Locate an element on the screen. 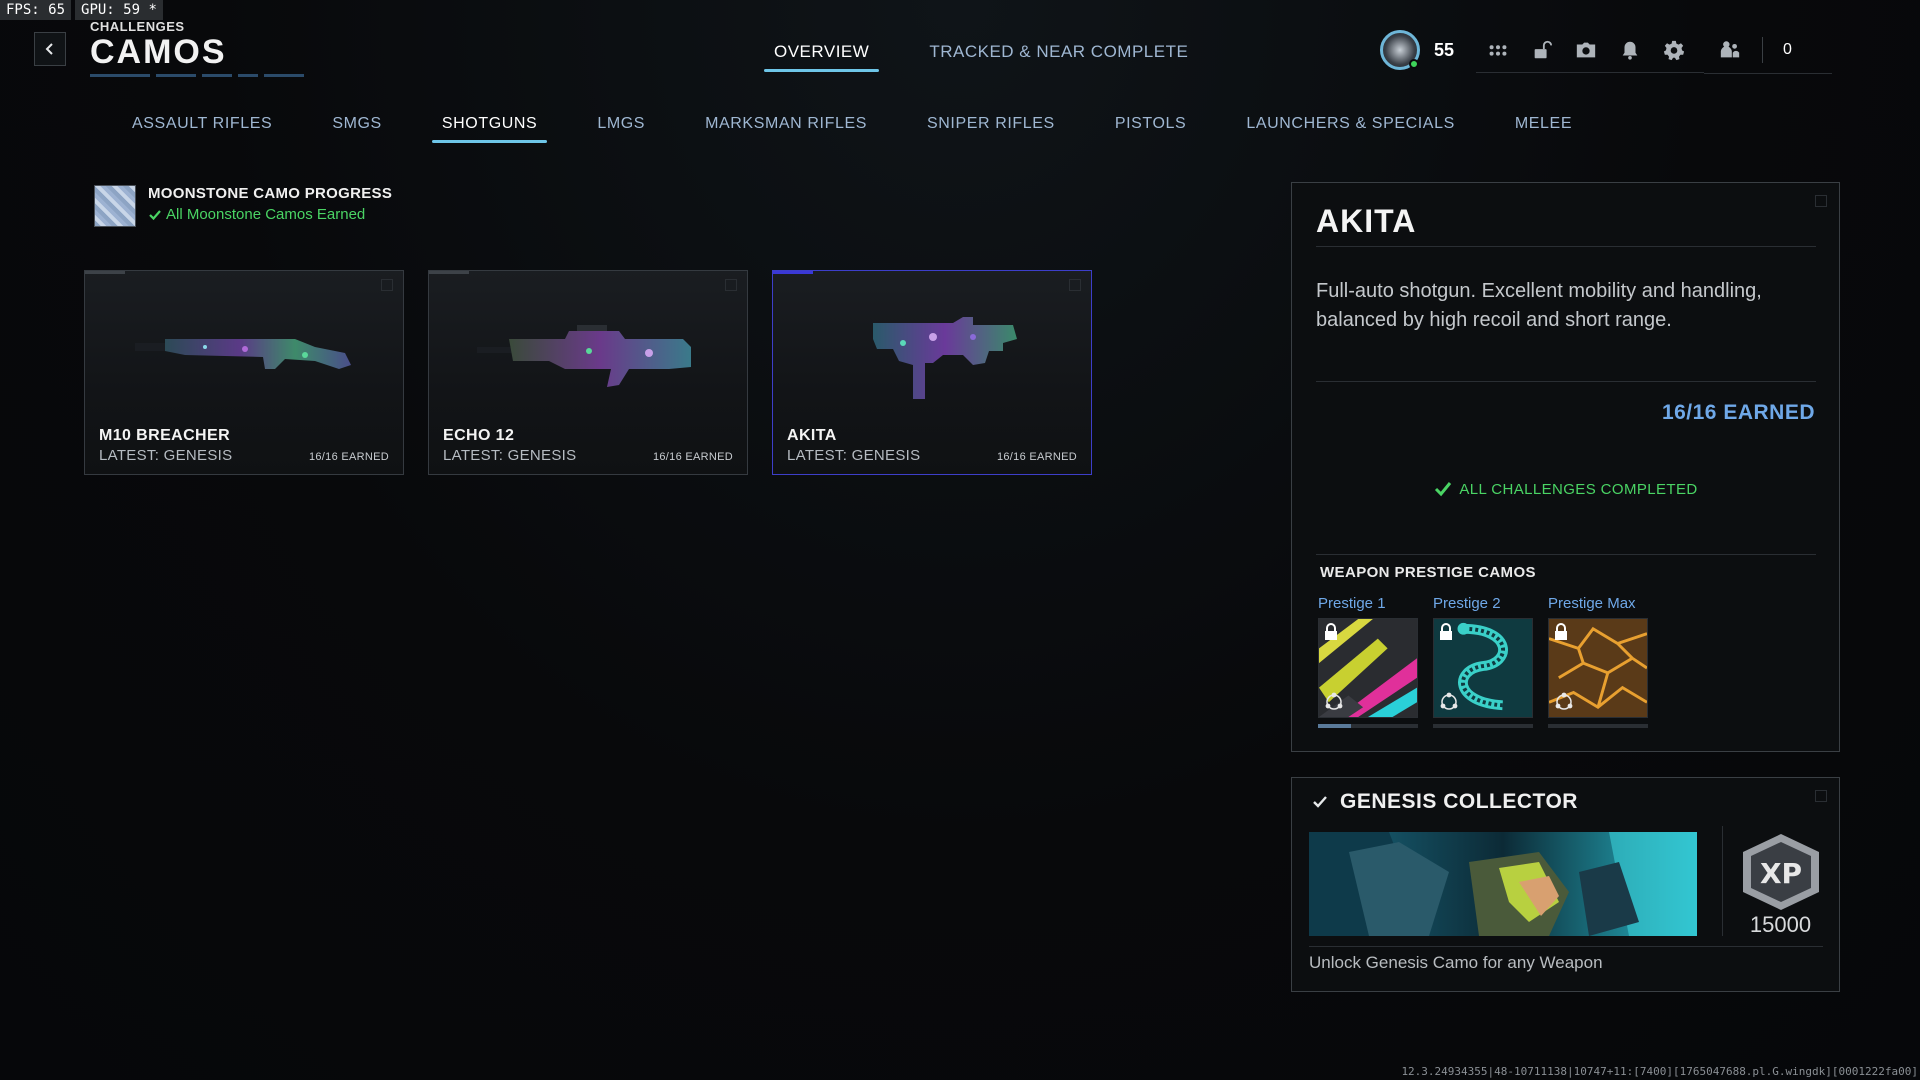  hud-icons is located at coordinates (1590, 55).